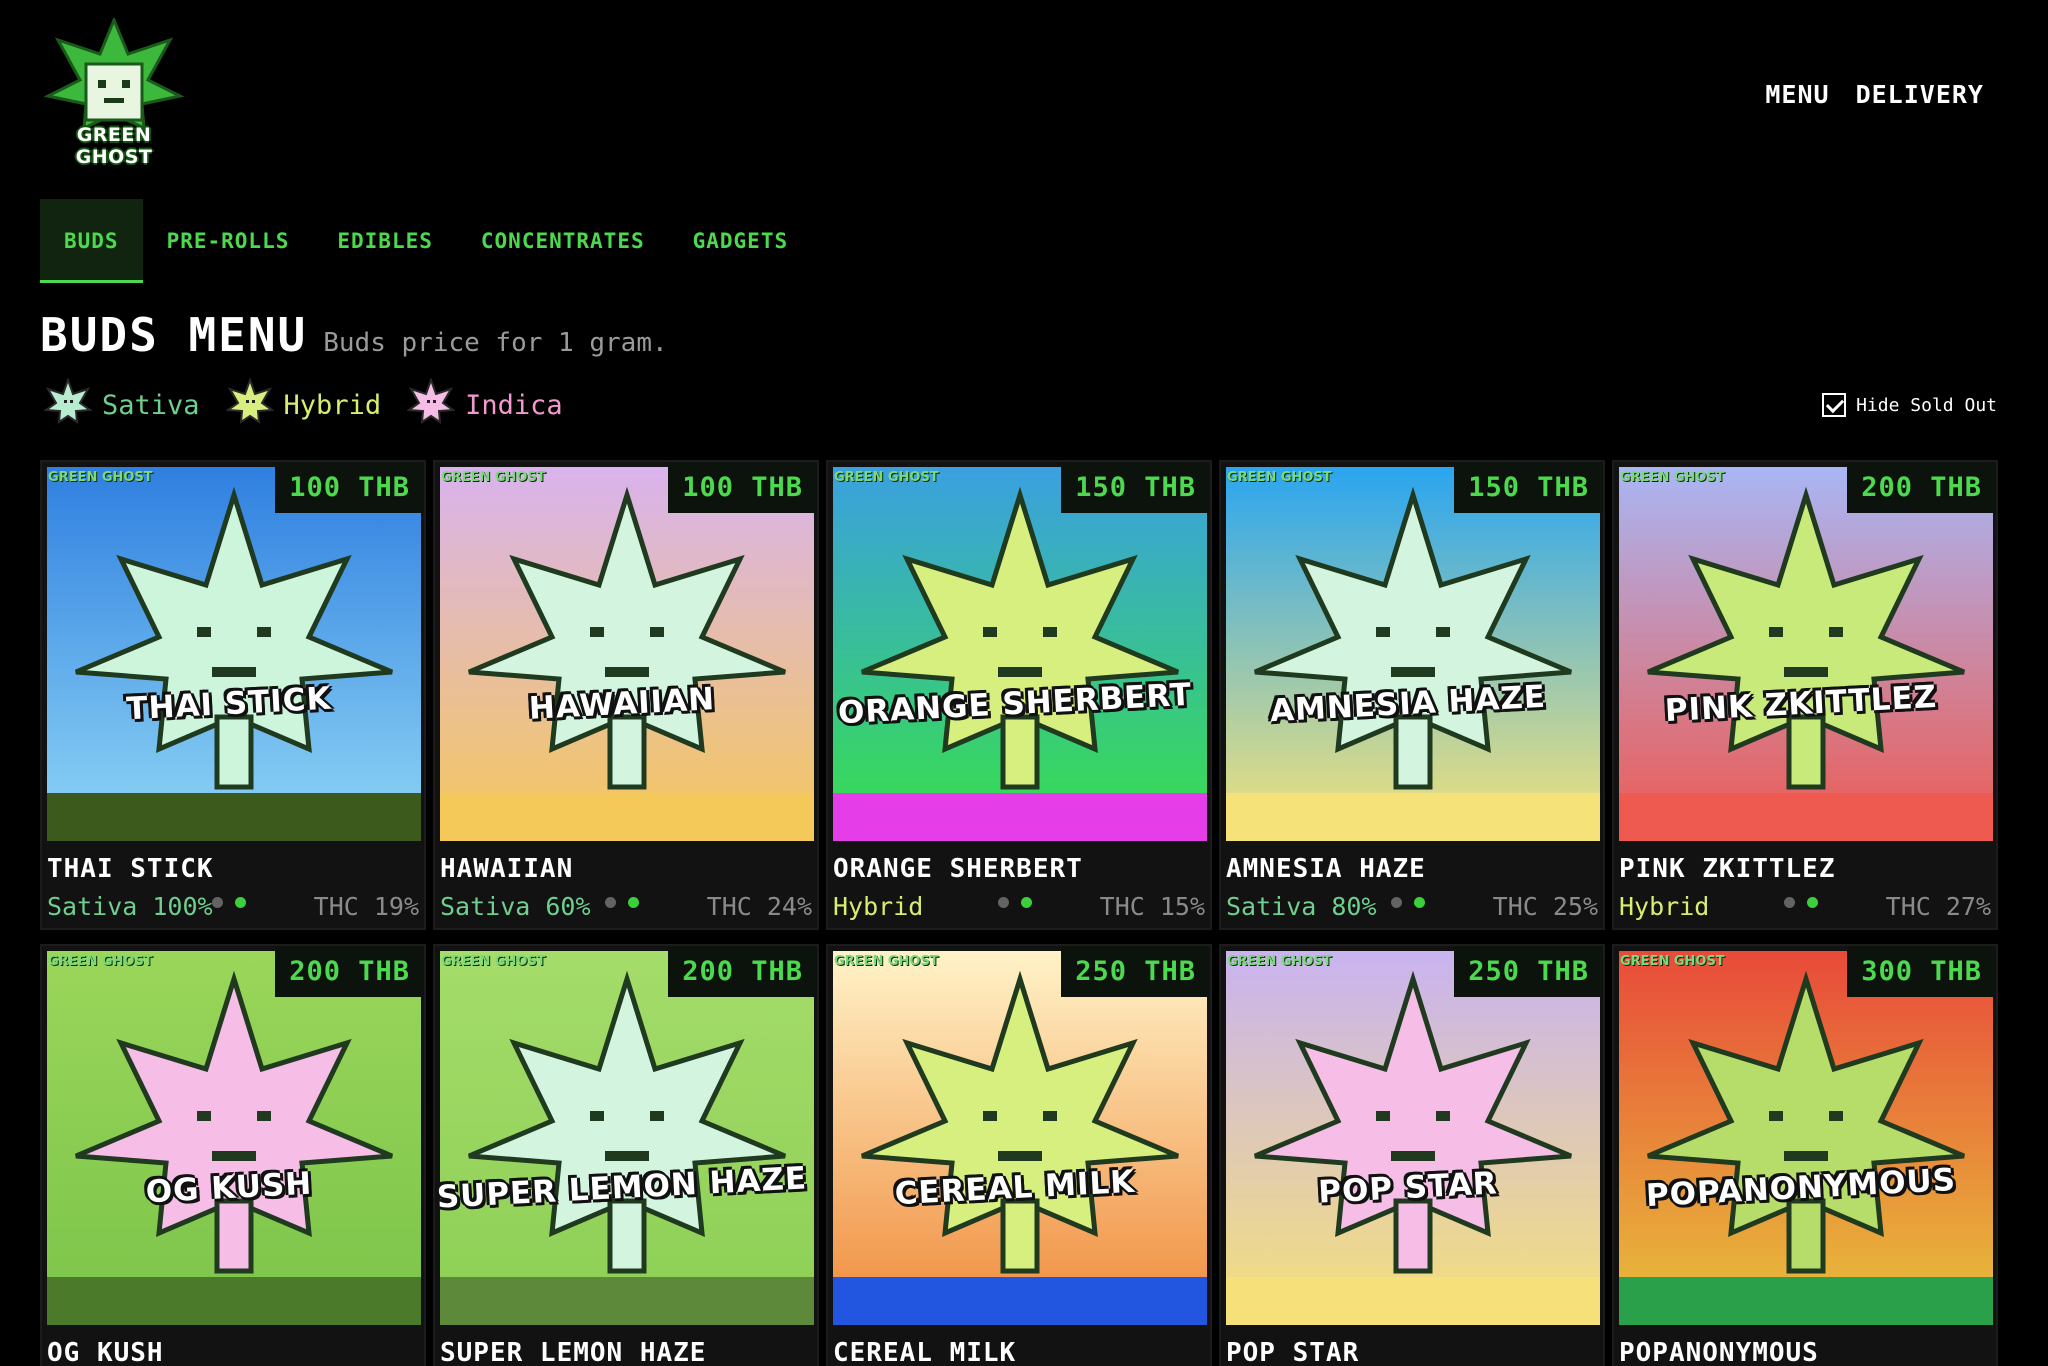 This screenshot has height=1366, width=2048. What do you see at coordinates (1545, 906) in the screenshot?
I see `thc-value: THC 25%` at bounding box center [1545, 906].